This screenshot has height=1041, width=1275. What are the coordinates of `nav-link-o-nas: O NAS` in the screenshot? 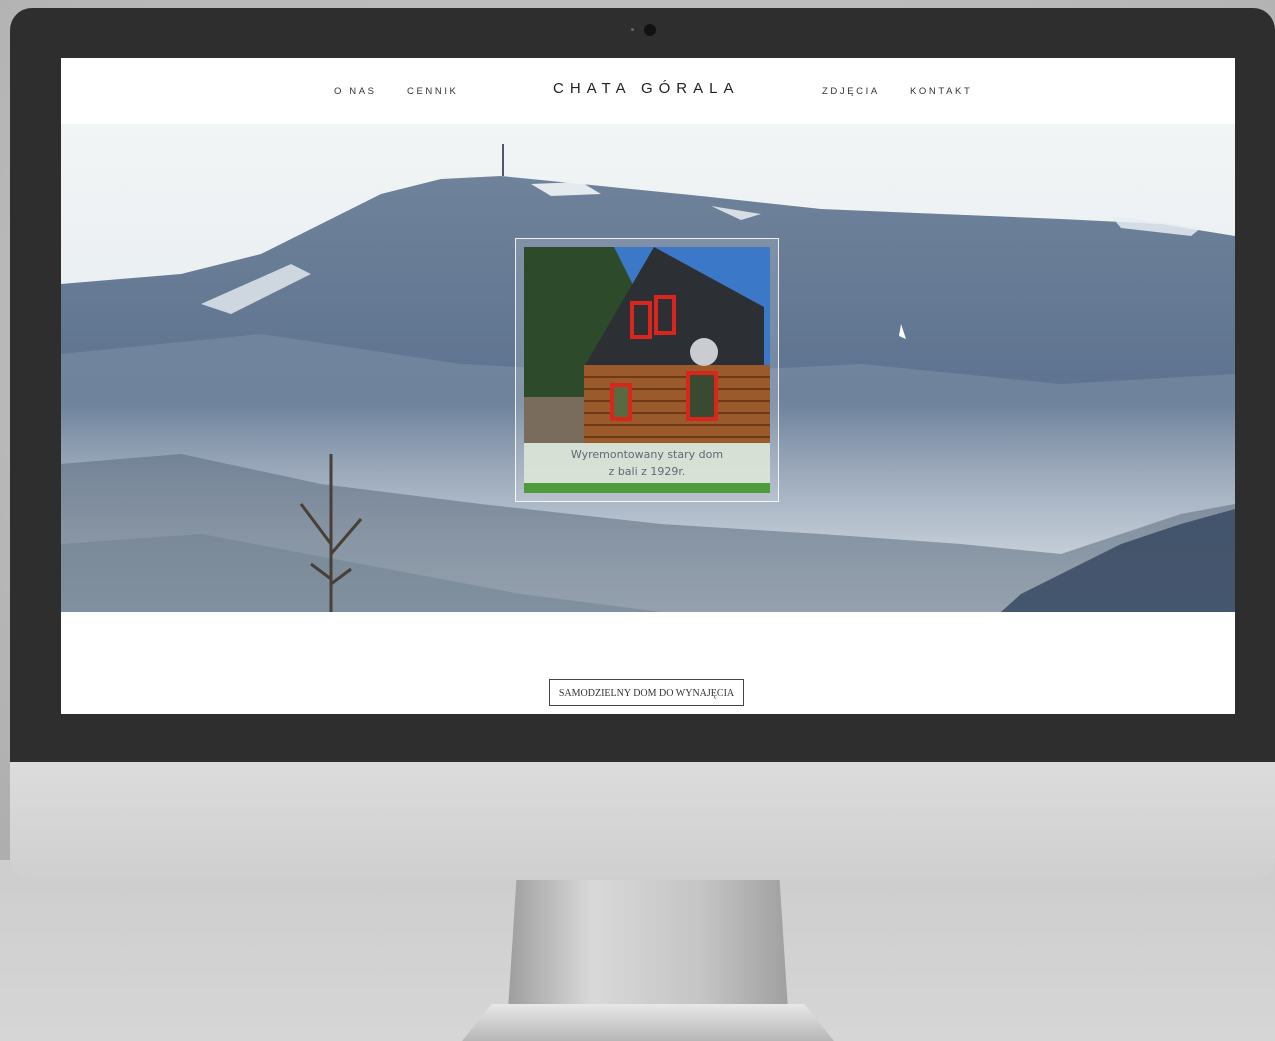 It's located at (355, 91).